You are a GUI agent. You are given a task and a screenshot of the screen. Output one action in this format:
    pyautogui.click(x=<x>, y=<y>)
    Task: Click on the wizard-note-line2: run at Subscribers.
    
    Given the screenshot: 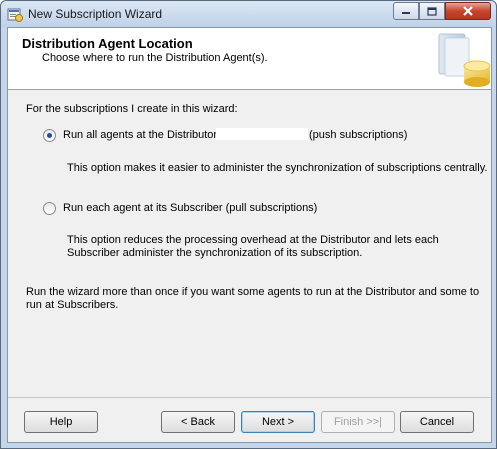 What is the action you would take?
    pyautogui.click(x=72, y=305)
    